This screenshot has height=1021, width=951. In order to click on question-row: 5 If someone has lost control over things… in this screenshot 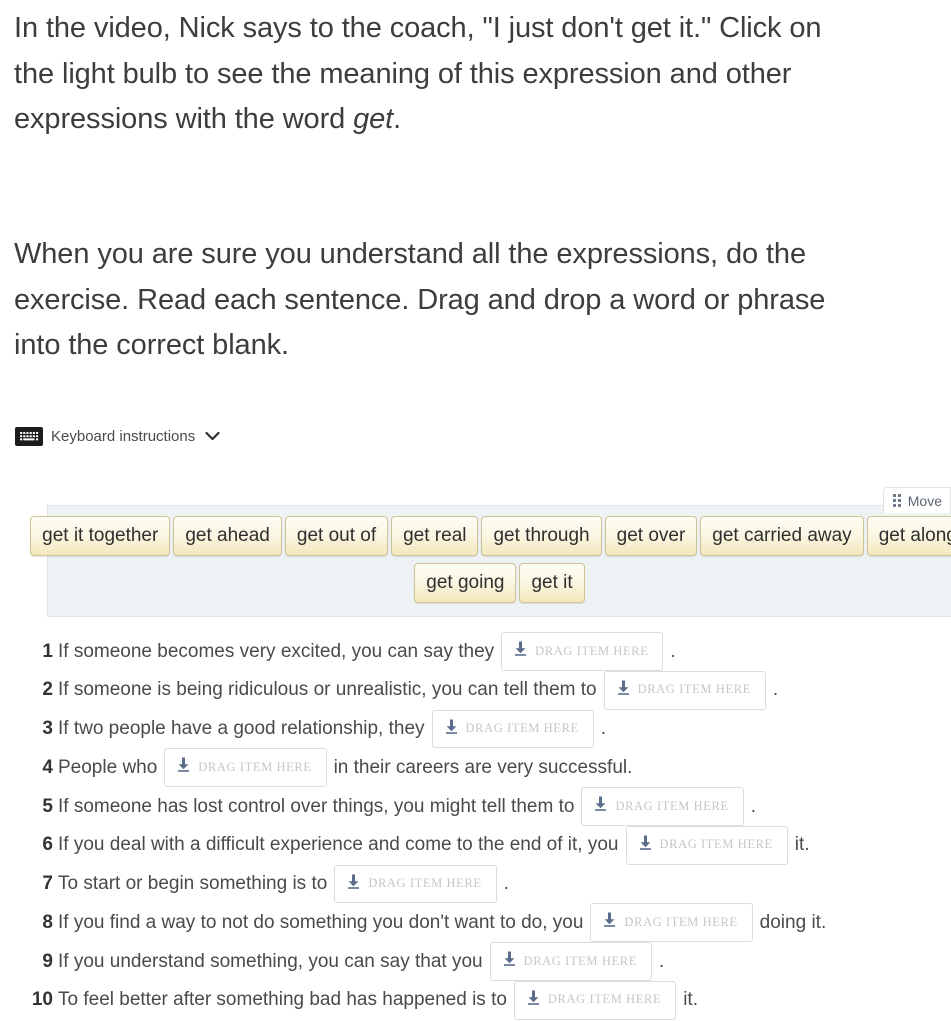, I will do `click(475, 806)`.